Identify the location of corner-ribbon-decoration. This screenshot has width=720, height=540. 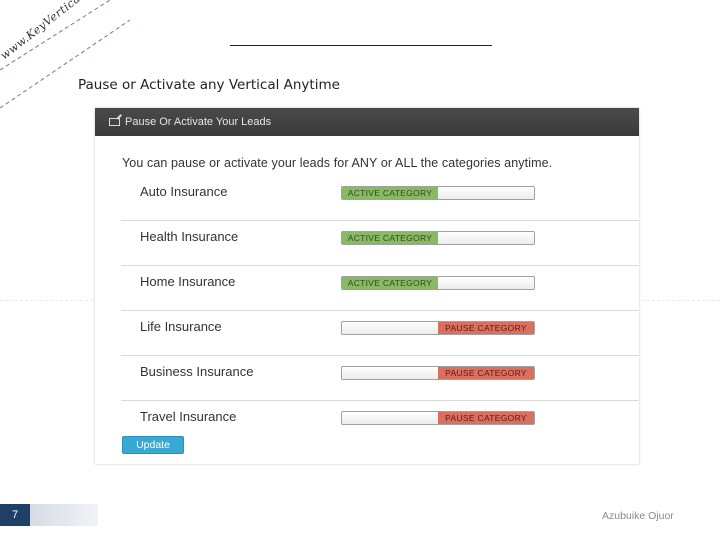
(65, 54).